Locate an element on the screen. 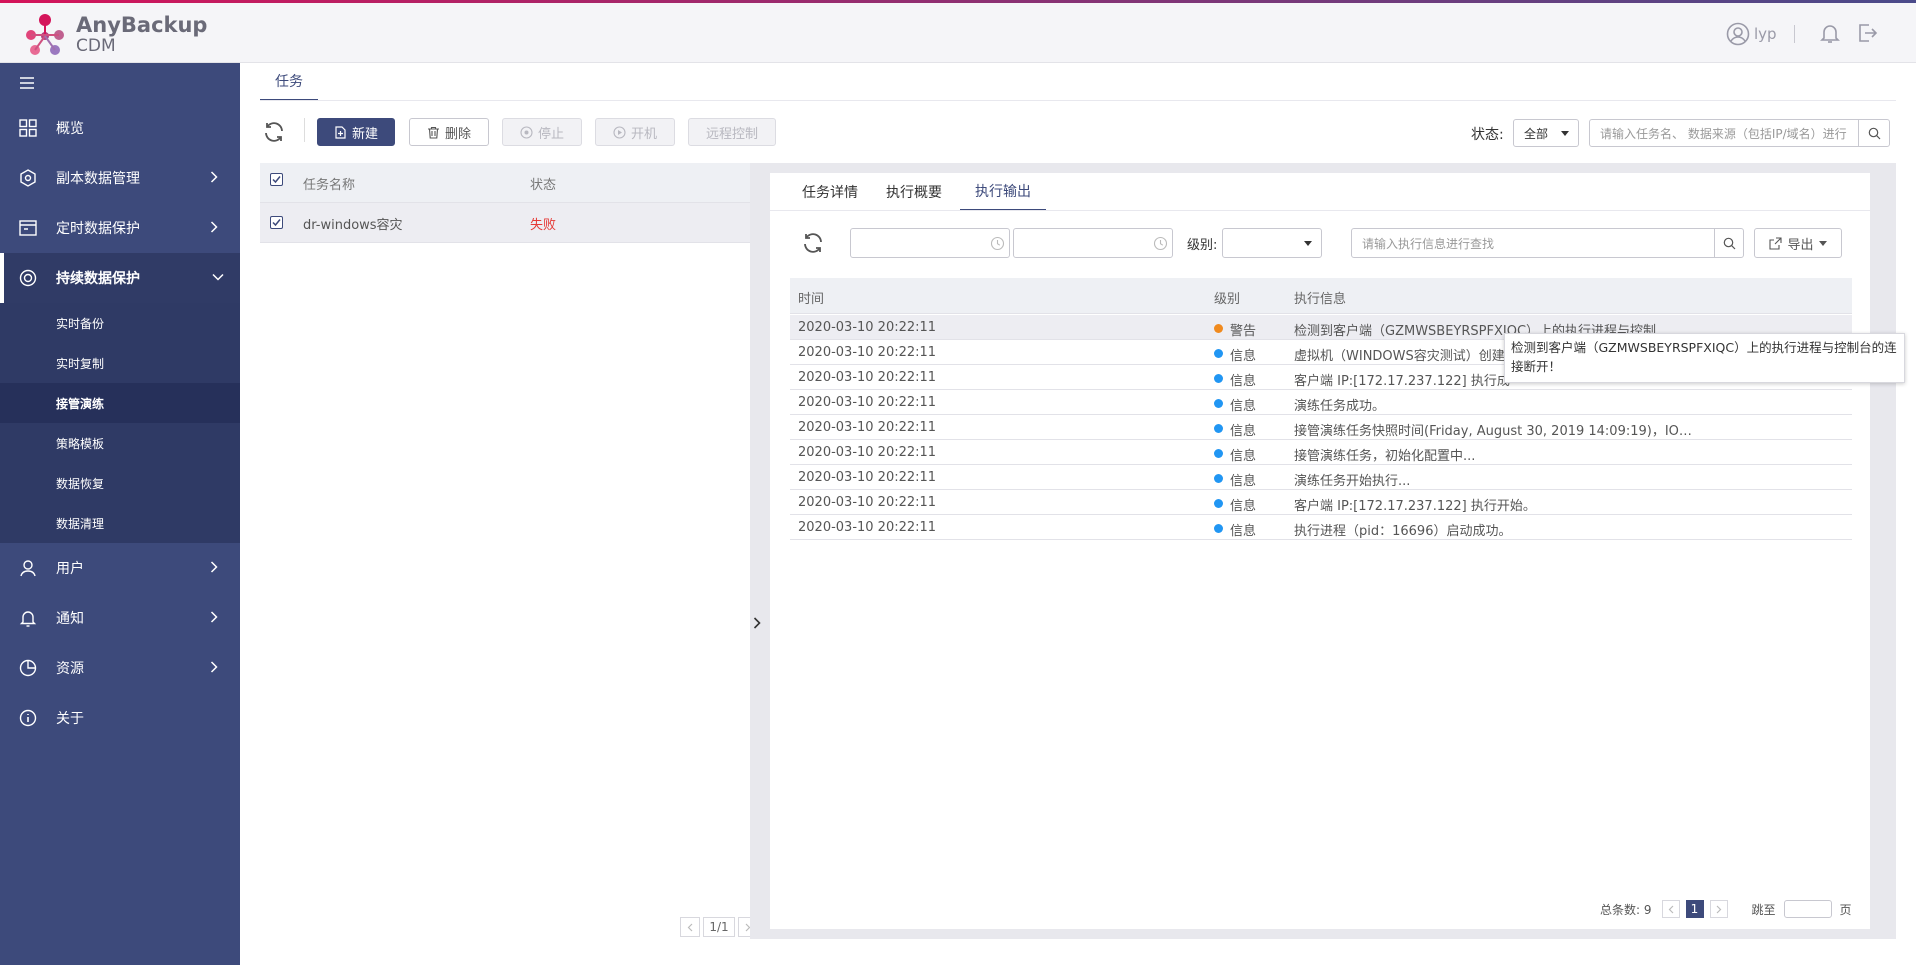  status-filter-select: 全部 is located at coordinates (1546, 133).